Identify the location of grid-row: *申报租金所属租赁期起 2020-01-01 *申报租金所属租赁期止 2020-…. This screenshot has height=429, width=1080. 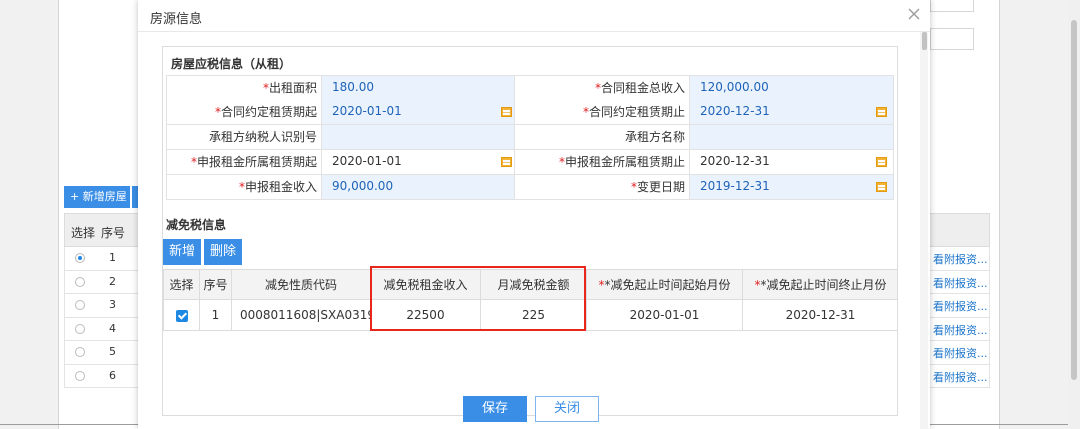
(530, 162).